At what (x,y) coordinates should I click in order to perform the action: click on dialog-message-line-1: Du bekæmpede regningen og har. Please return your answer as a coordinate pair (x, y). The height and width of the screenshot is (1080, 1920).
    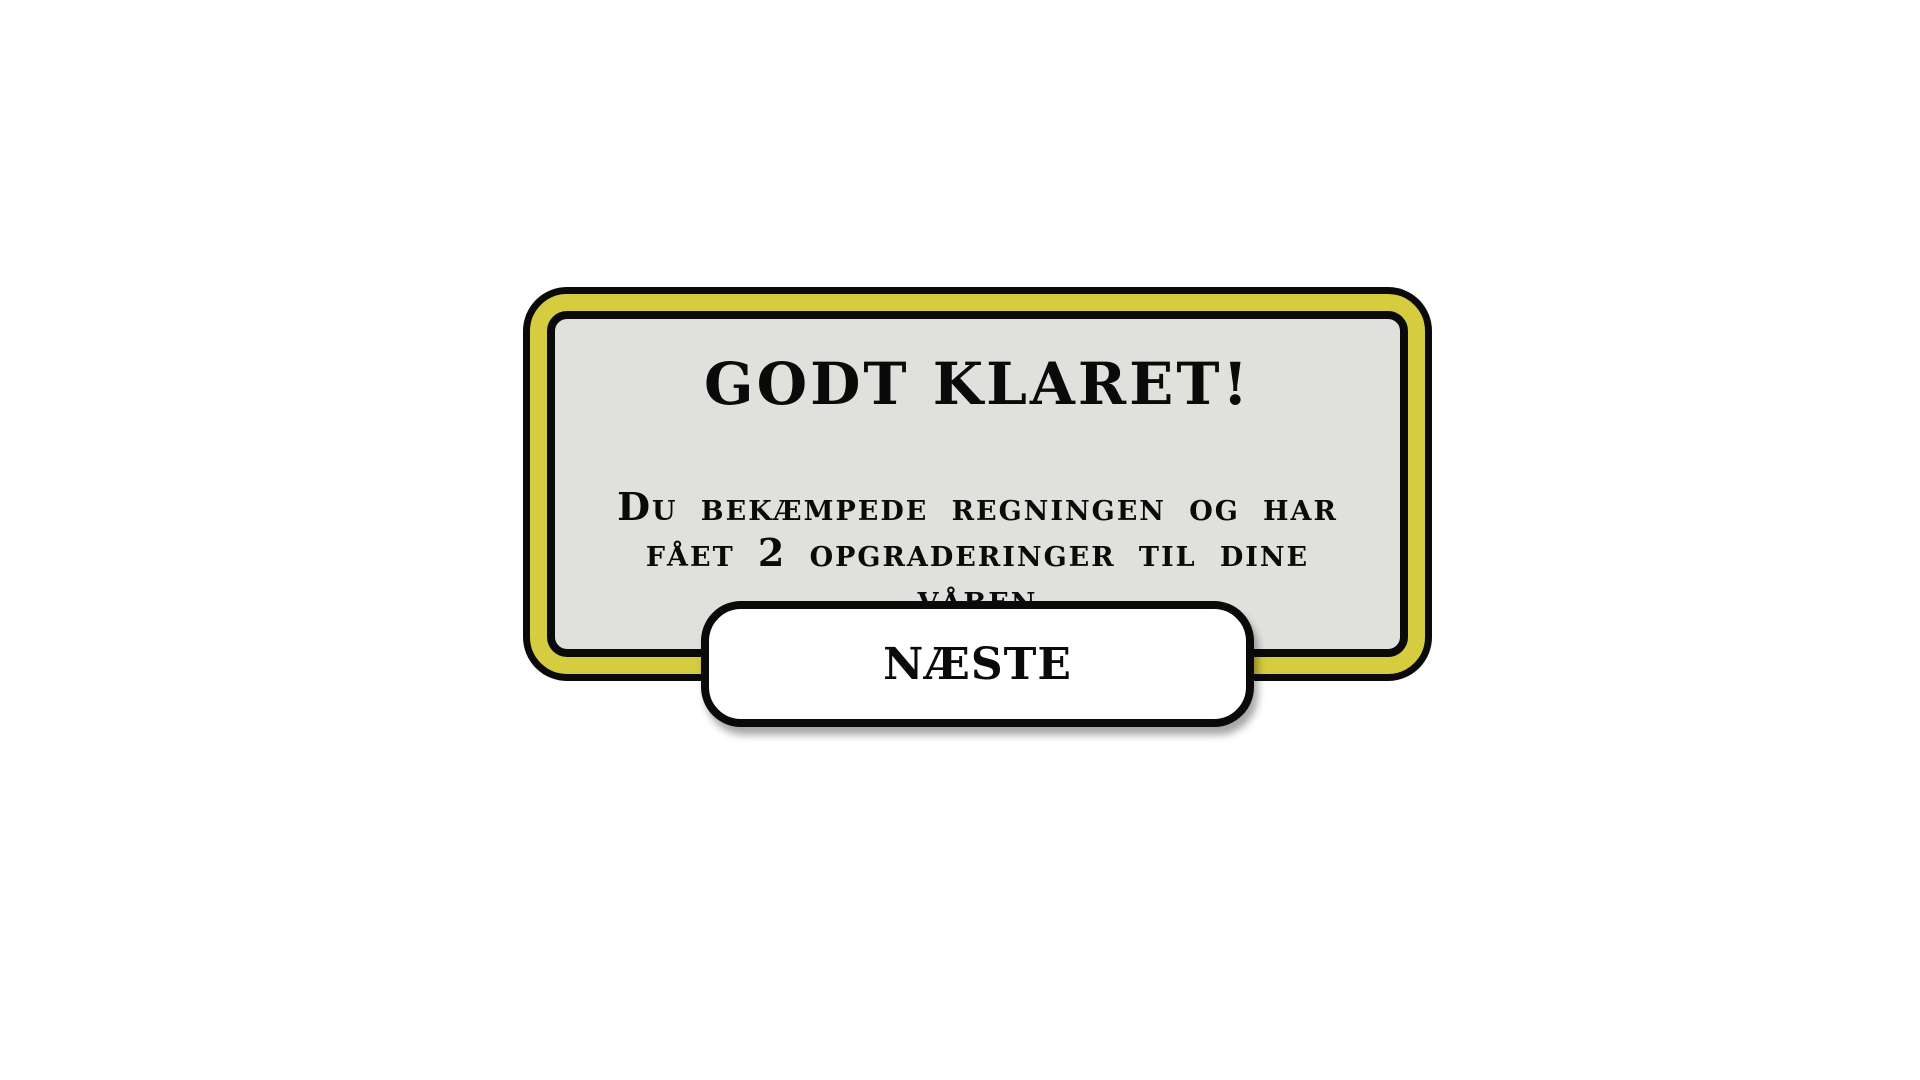
    Looking at the image, I should click on (977, 506).